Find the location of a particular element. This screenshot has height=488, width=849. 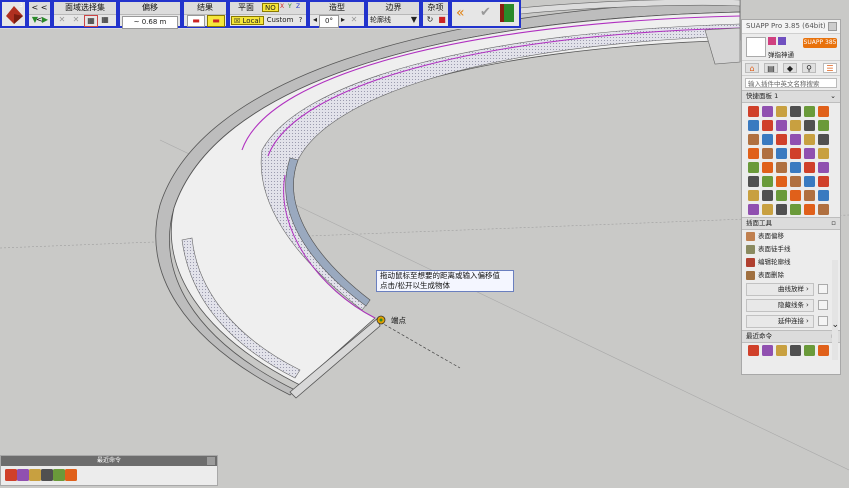

category-hide-lines: 隐藏线条 › is located at coordinates (791, 306).